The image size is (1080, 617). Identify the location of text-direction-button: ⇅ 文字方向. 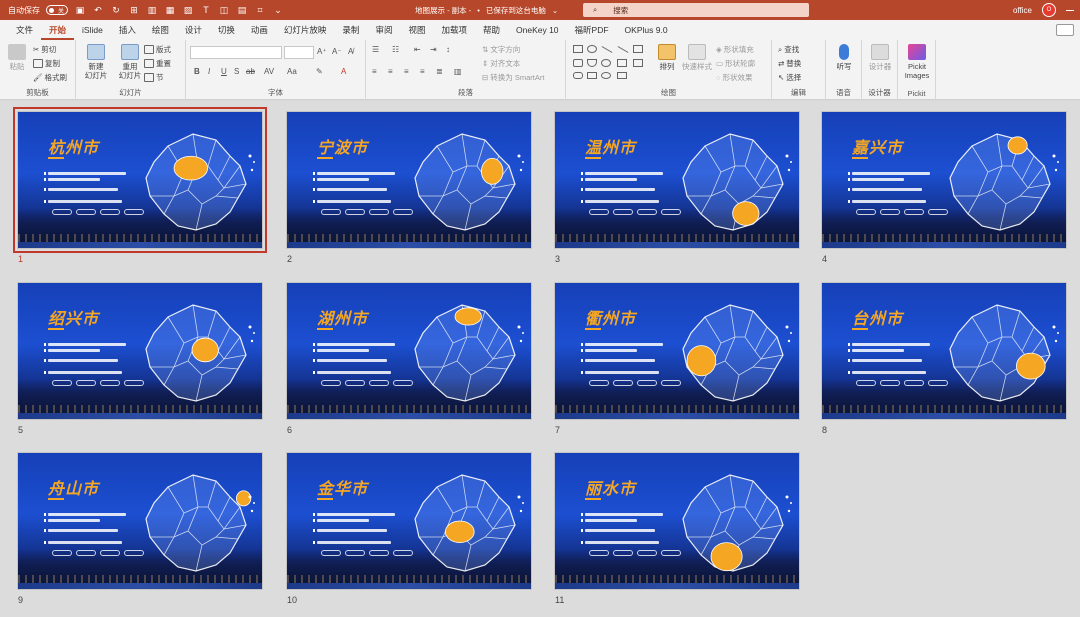
(501, 49).